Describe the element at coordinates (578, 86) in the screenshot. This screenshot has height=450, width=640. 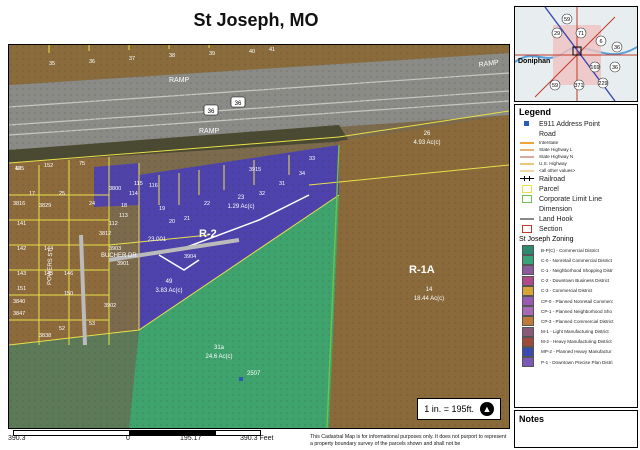
I see `route-shield-label: 371` at that location.